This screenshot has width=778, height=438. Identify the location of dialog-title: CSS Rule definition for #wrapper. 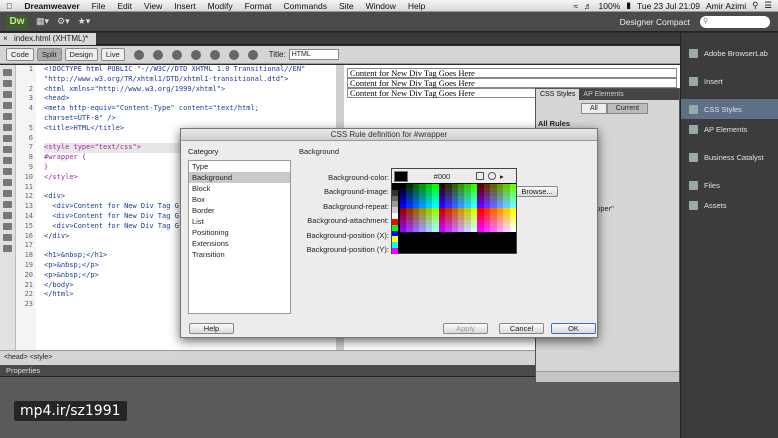
(389, 135).